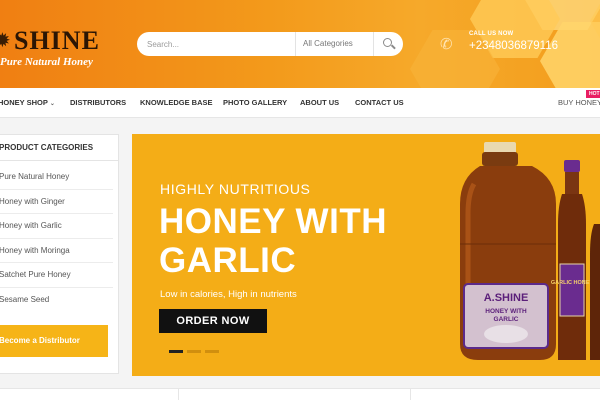  Describe the element at coordinates (57, 40) in the screenshot. I see `logo-name: SHINE` at that location.